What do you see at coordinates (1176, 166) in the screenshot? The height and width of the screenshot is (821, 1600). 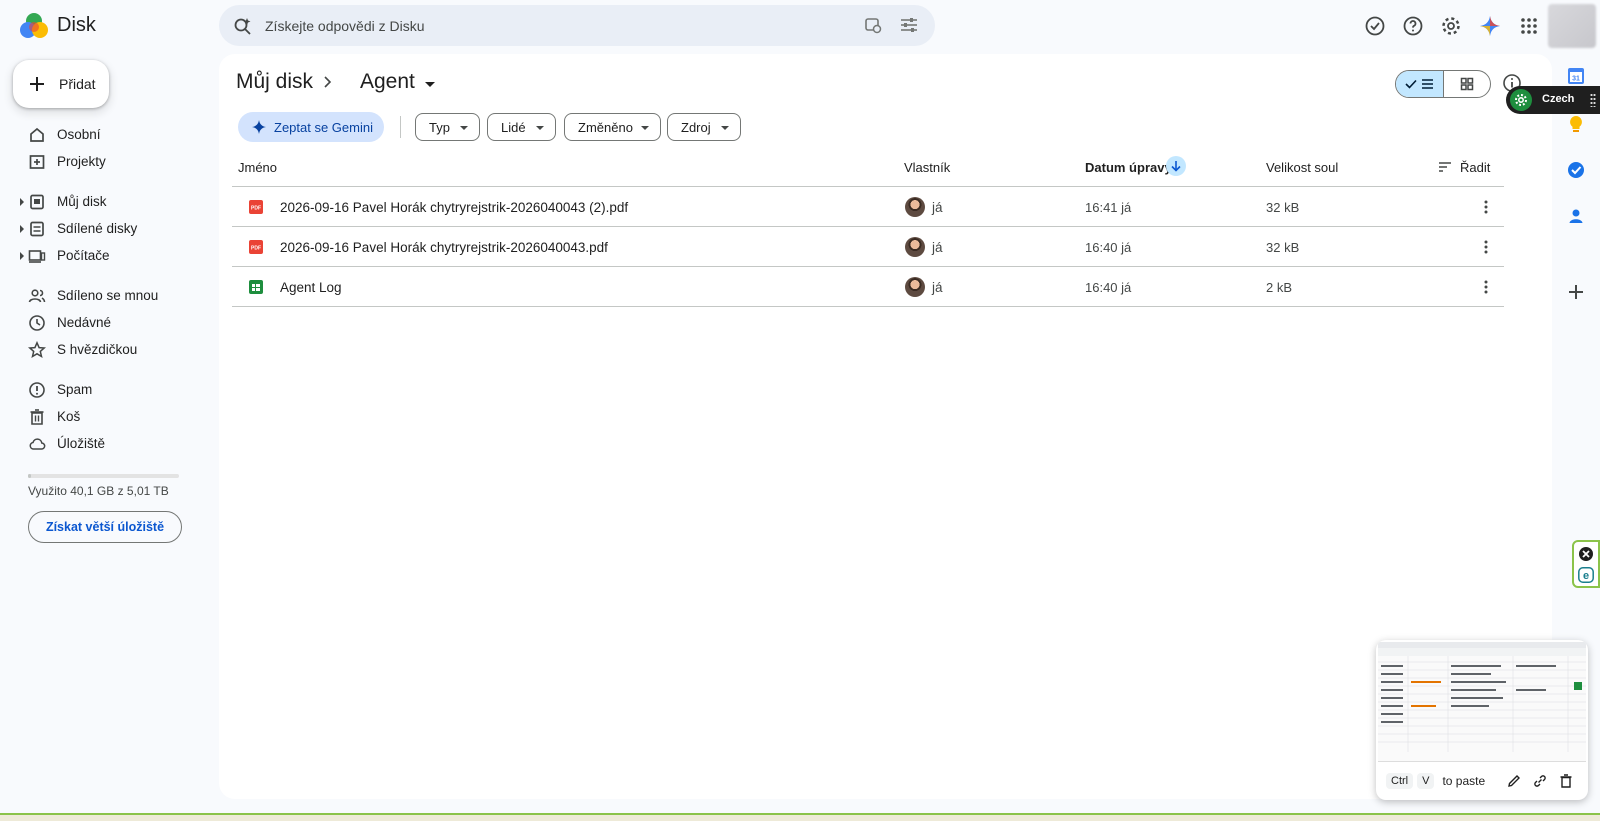 I see `sort-descending-icon` at bounding box center [1176, 166].